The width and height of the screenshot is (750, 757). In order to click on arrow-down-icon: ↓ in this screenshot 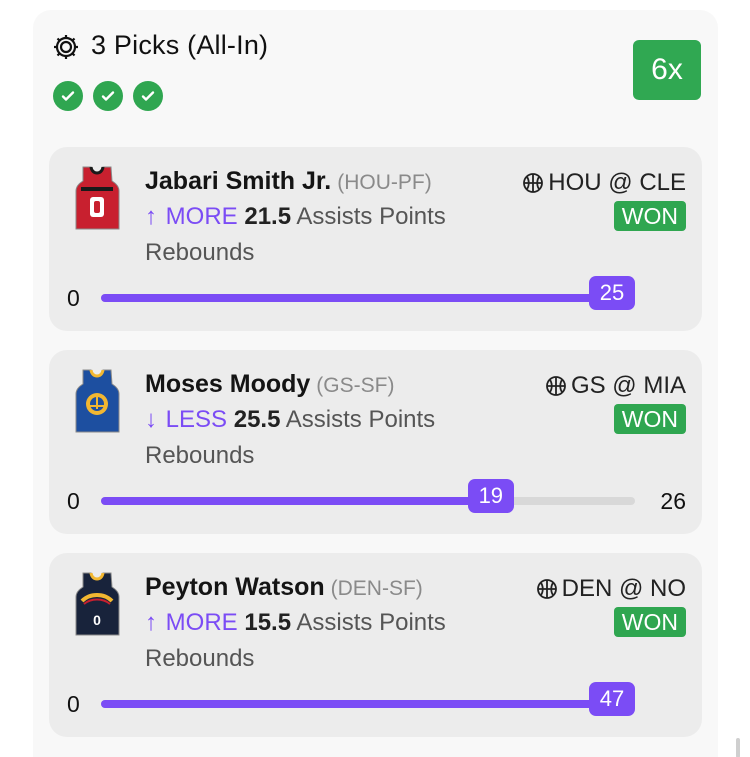, I will do `click(151, 419)`.